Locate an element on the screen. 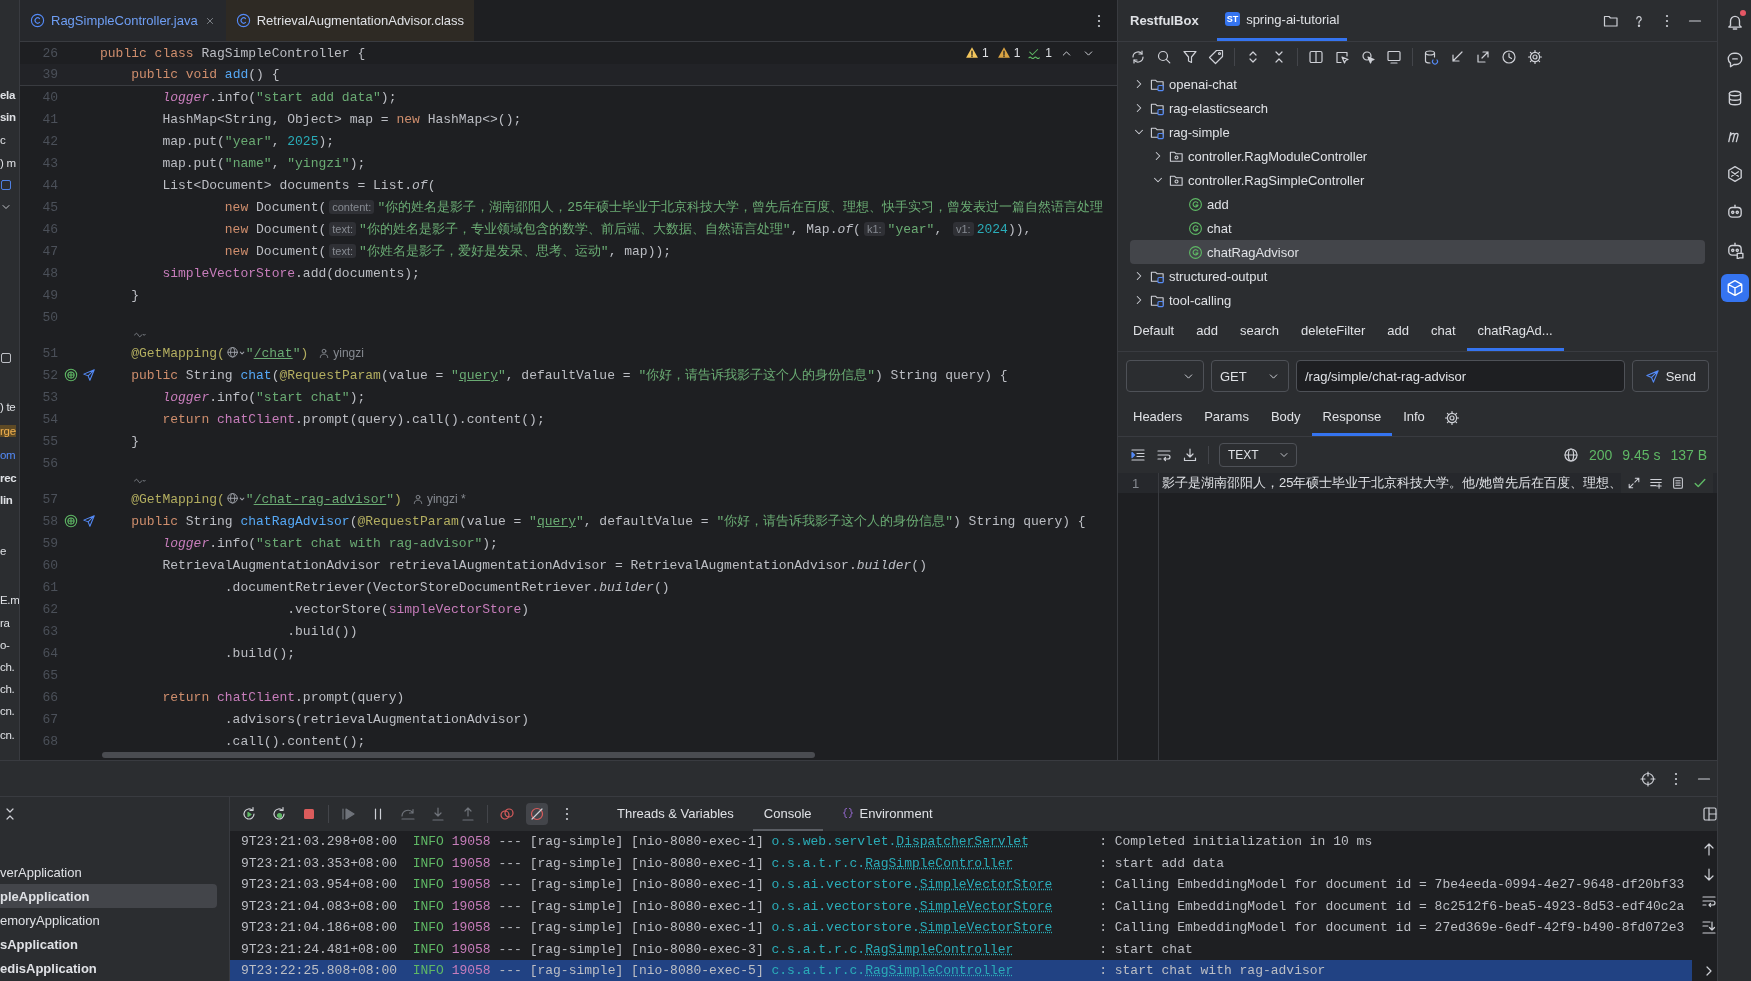 This screenshot has width=1751, height=981. robot-chat-icon is located at coordinates (1735, 250).